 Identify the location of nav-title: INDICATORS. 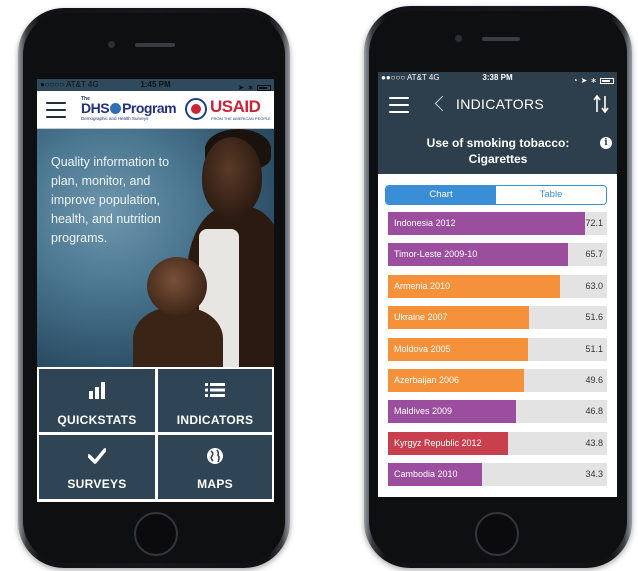
(500, 104).